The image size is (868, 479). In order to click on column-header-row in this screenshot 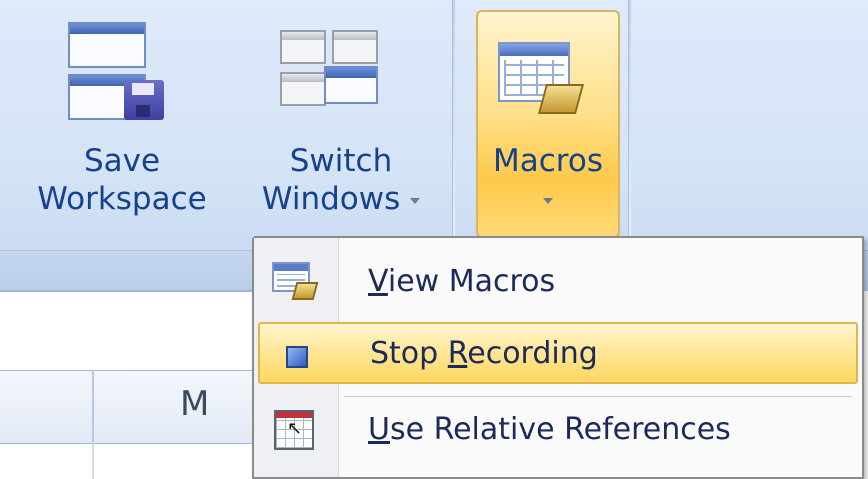, I will do `click(130, 407)`.